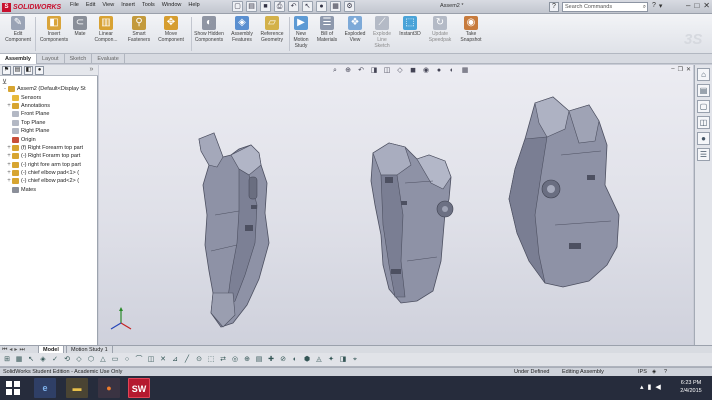 Image resolution: width=712 pixels, height=400 pixels. I want to click on tool-icon: ⌖, so click(355, 360).